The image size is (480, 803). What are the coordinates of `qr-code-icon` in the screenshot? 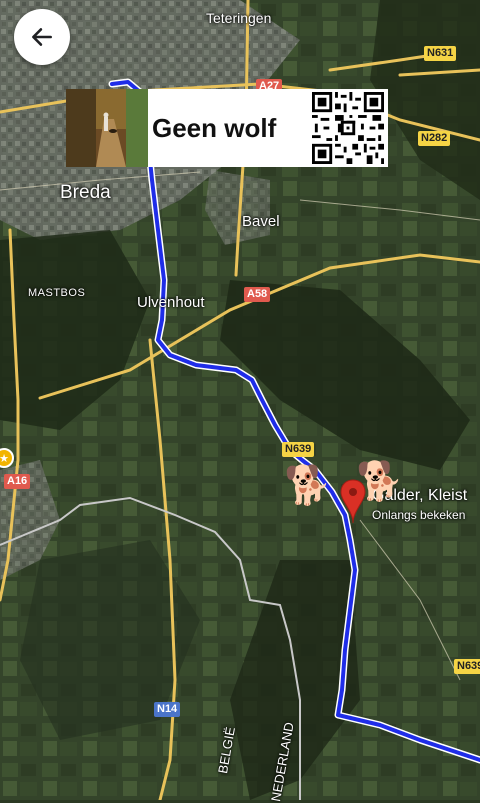 It's located at (348, 128).